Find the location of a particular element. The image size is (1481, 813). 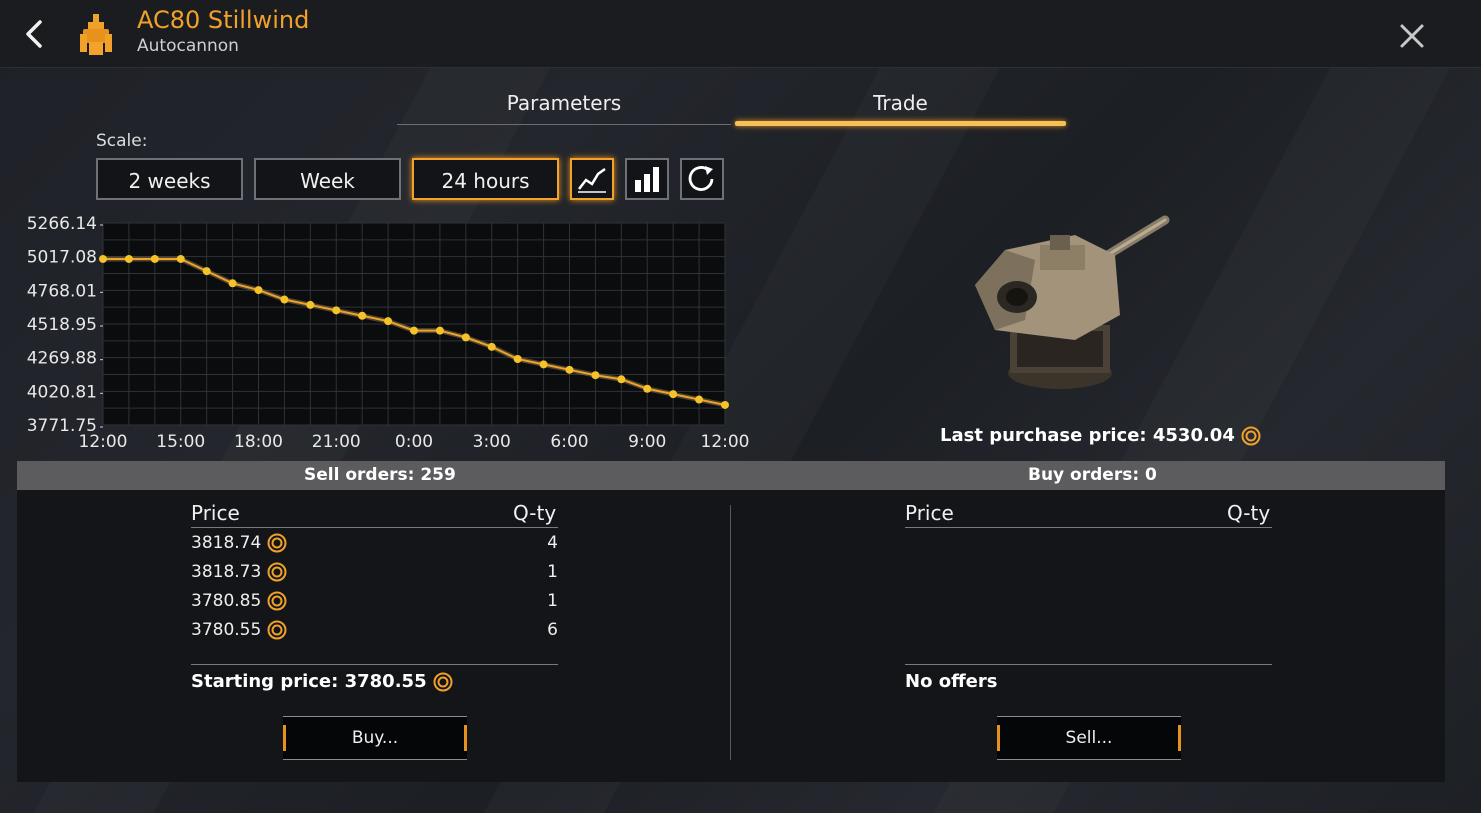

bar-chart-icon is located at coordinates (647, 179).